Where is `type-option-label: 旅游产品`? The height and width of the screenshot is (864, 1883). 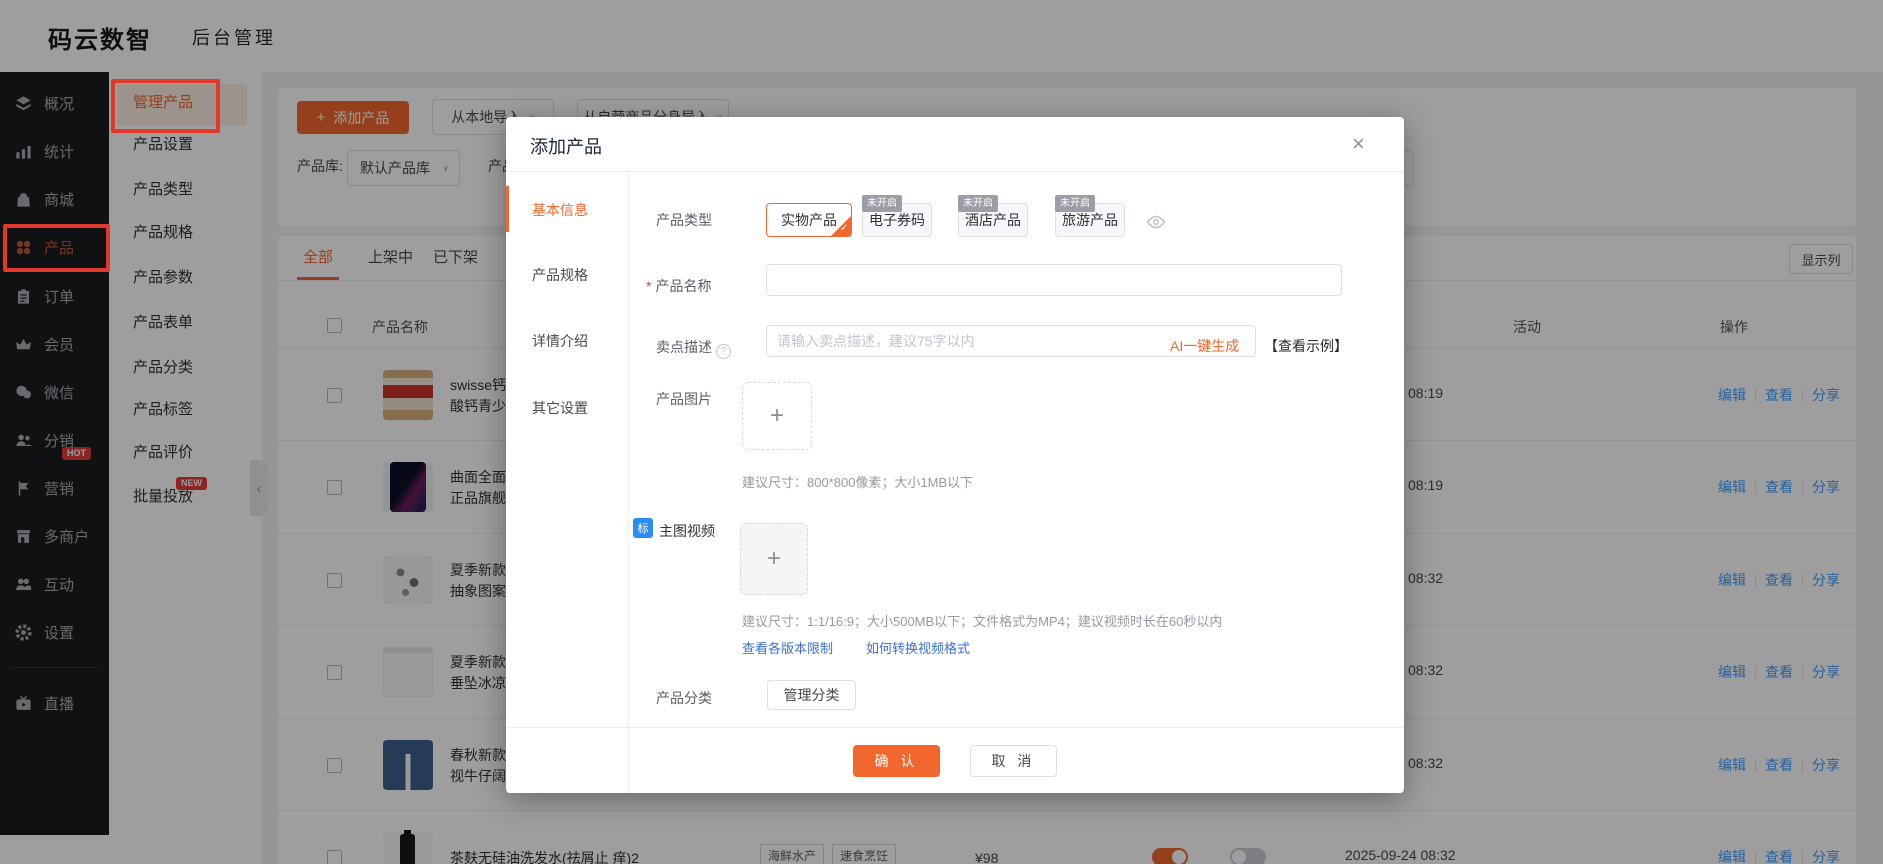 type-option-label: 旅游产品 is located at coordinates (1090, 220).